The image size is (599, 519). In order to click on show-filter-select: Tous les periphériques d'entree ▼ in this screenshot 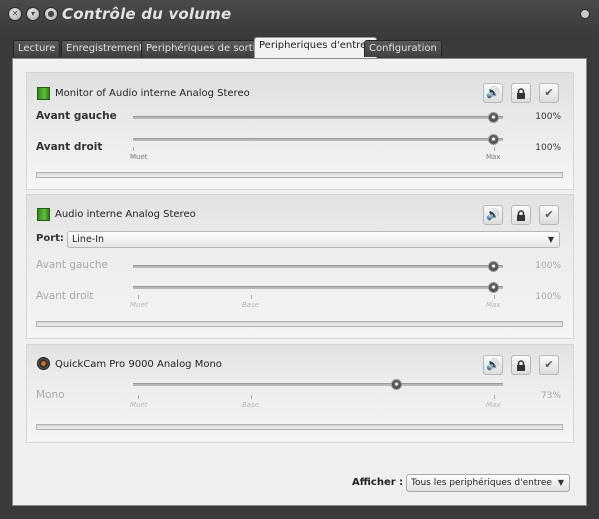, I will do `click(488, 483)`.